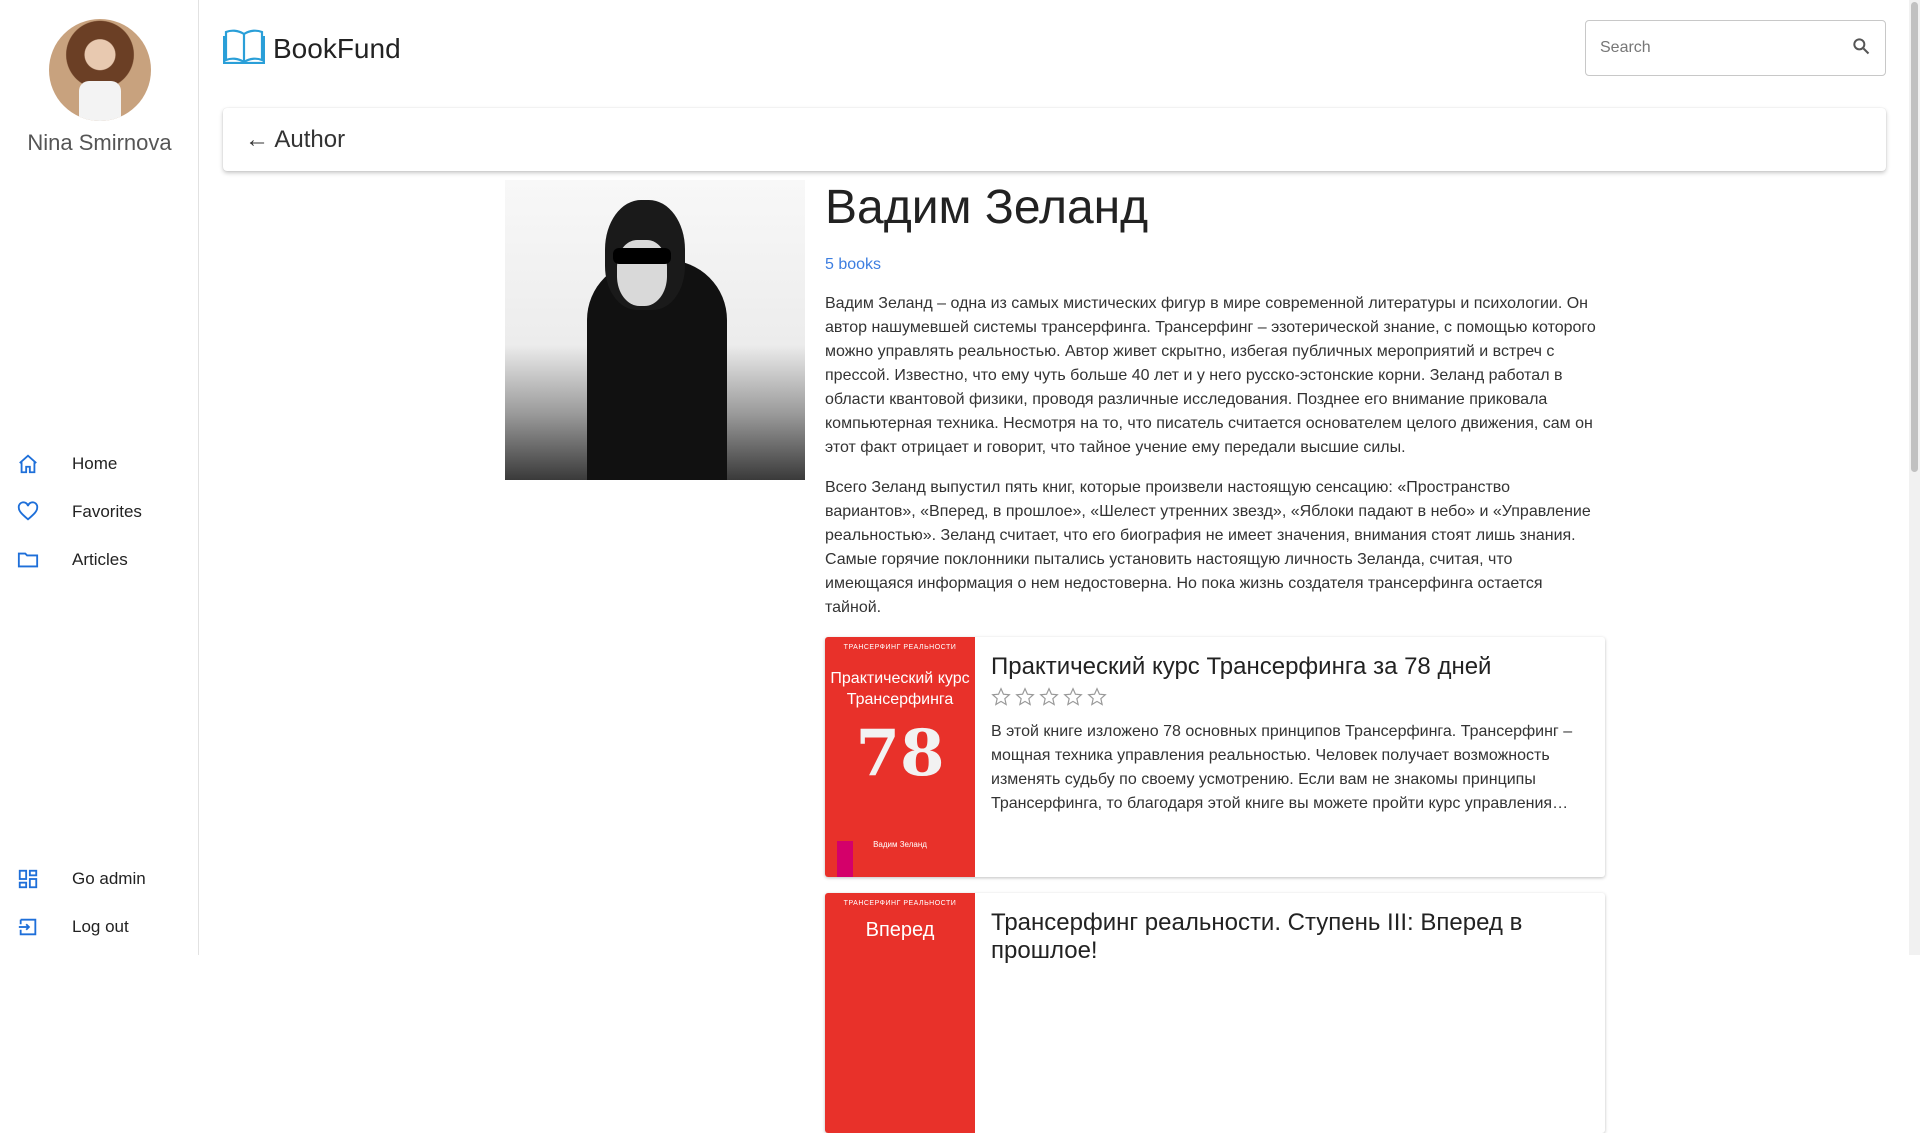 The image size is (1920, 1133). I want to click on publisher-logo, so click(845, 859).